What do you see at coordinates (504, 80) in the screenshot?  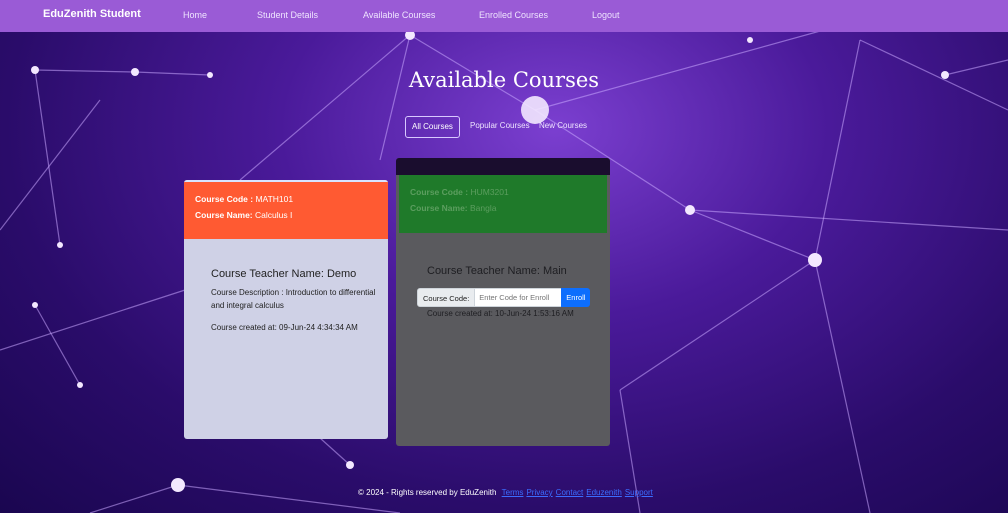 I see `page-title: Available Courses` at bounding box center [504, 80].